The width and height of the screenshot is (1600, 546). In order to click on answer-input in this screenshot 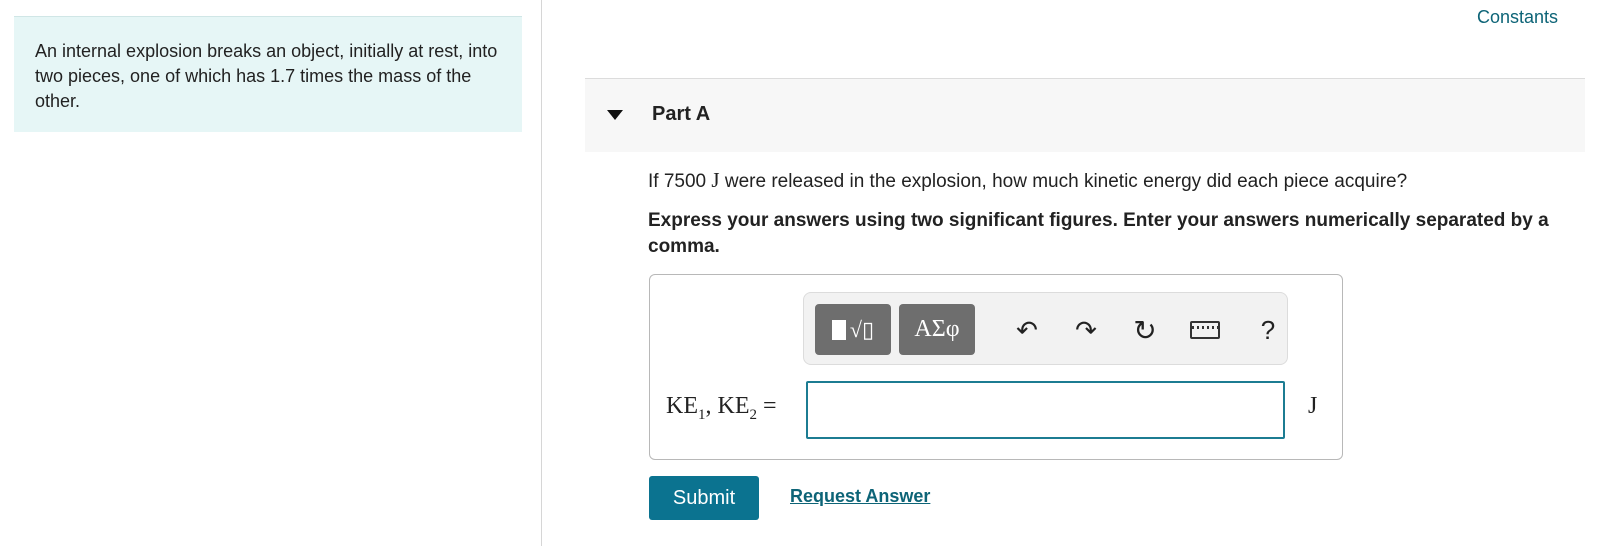, I will do `click(1045, 410)`.